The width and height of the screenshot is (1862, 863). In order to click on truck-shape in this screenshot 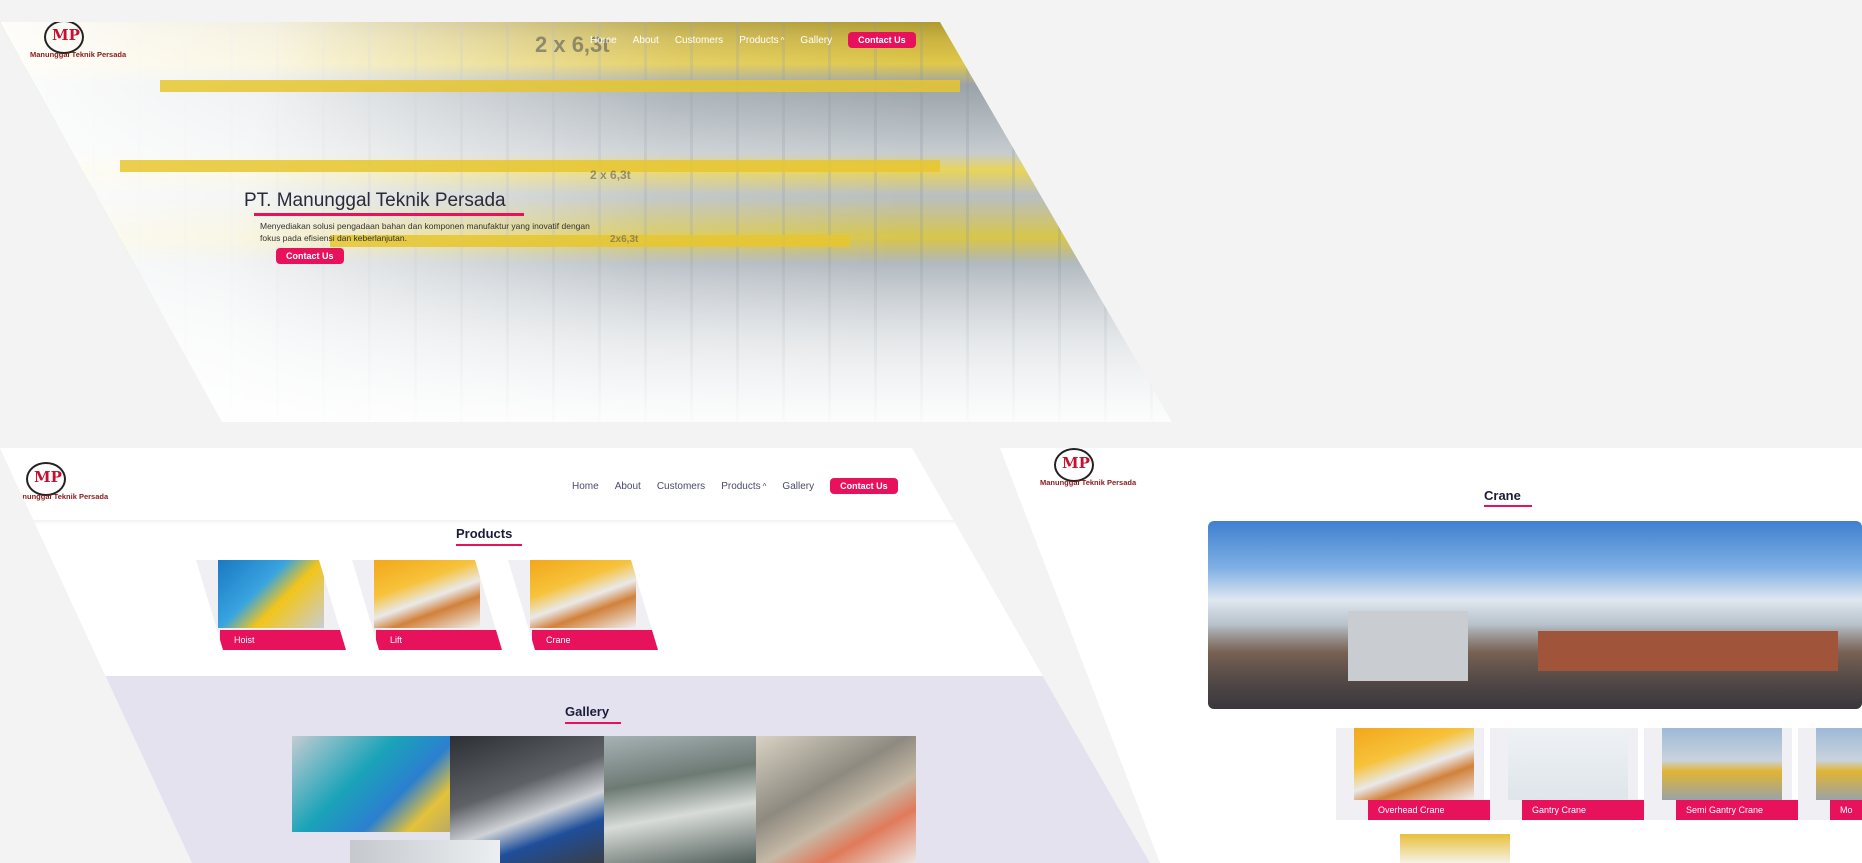, I will do `click(1408, 646)`.